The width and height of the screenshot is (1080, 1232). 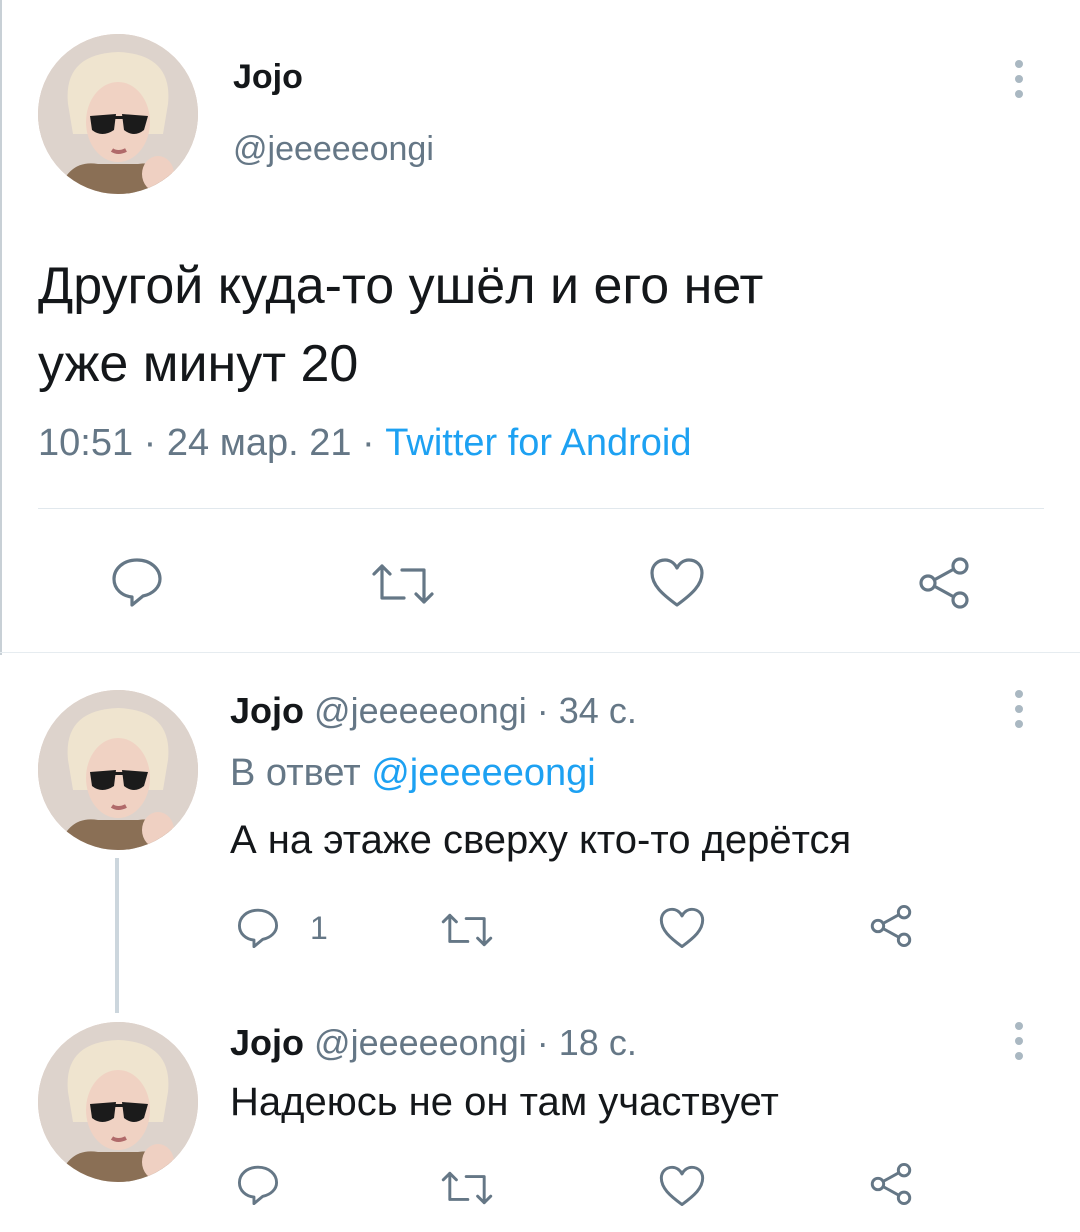 I want to click on tweet-age: 34 с., so click(x=597, y=710).